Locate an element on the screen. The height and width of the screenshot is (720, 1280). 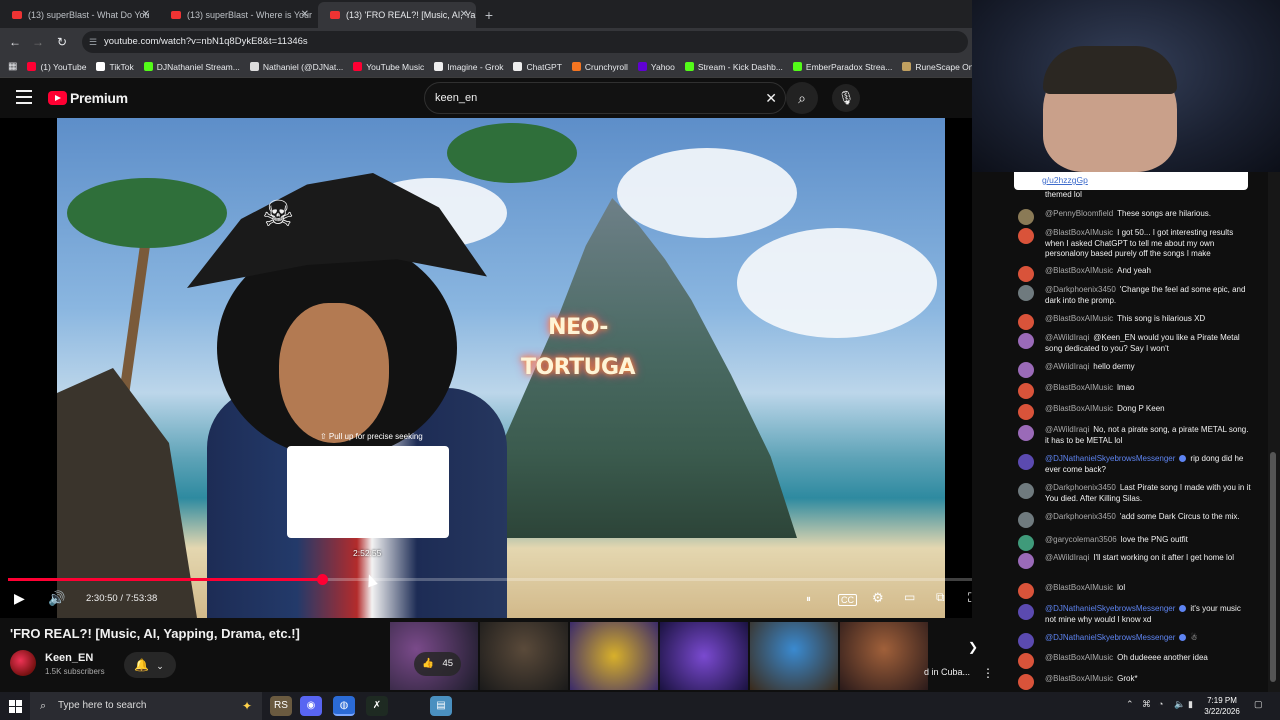
scrubber-handle is located at coordinates (322, 579).